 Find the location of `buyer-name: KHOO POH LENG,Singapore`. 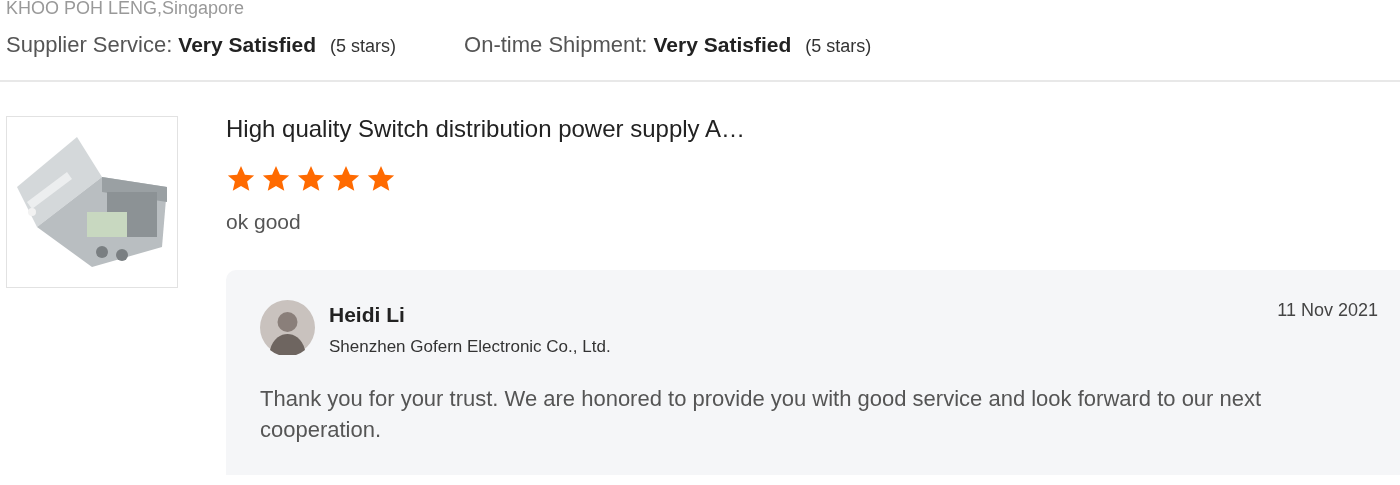

buyer-name: KHOO POH LENG,Singapore is located at coordinates (126, 10).